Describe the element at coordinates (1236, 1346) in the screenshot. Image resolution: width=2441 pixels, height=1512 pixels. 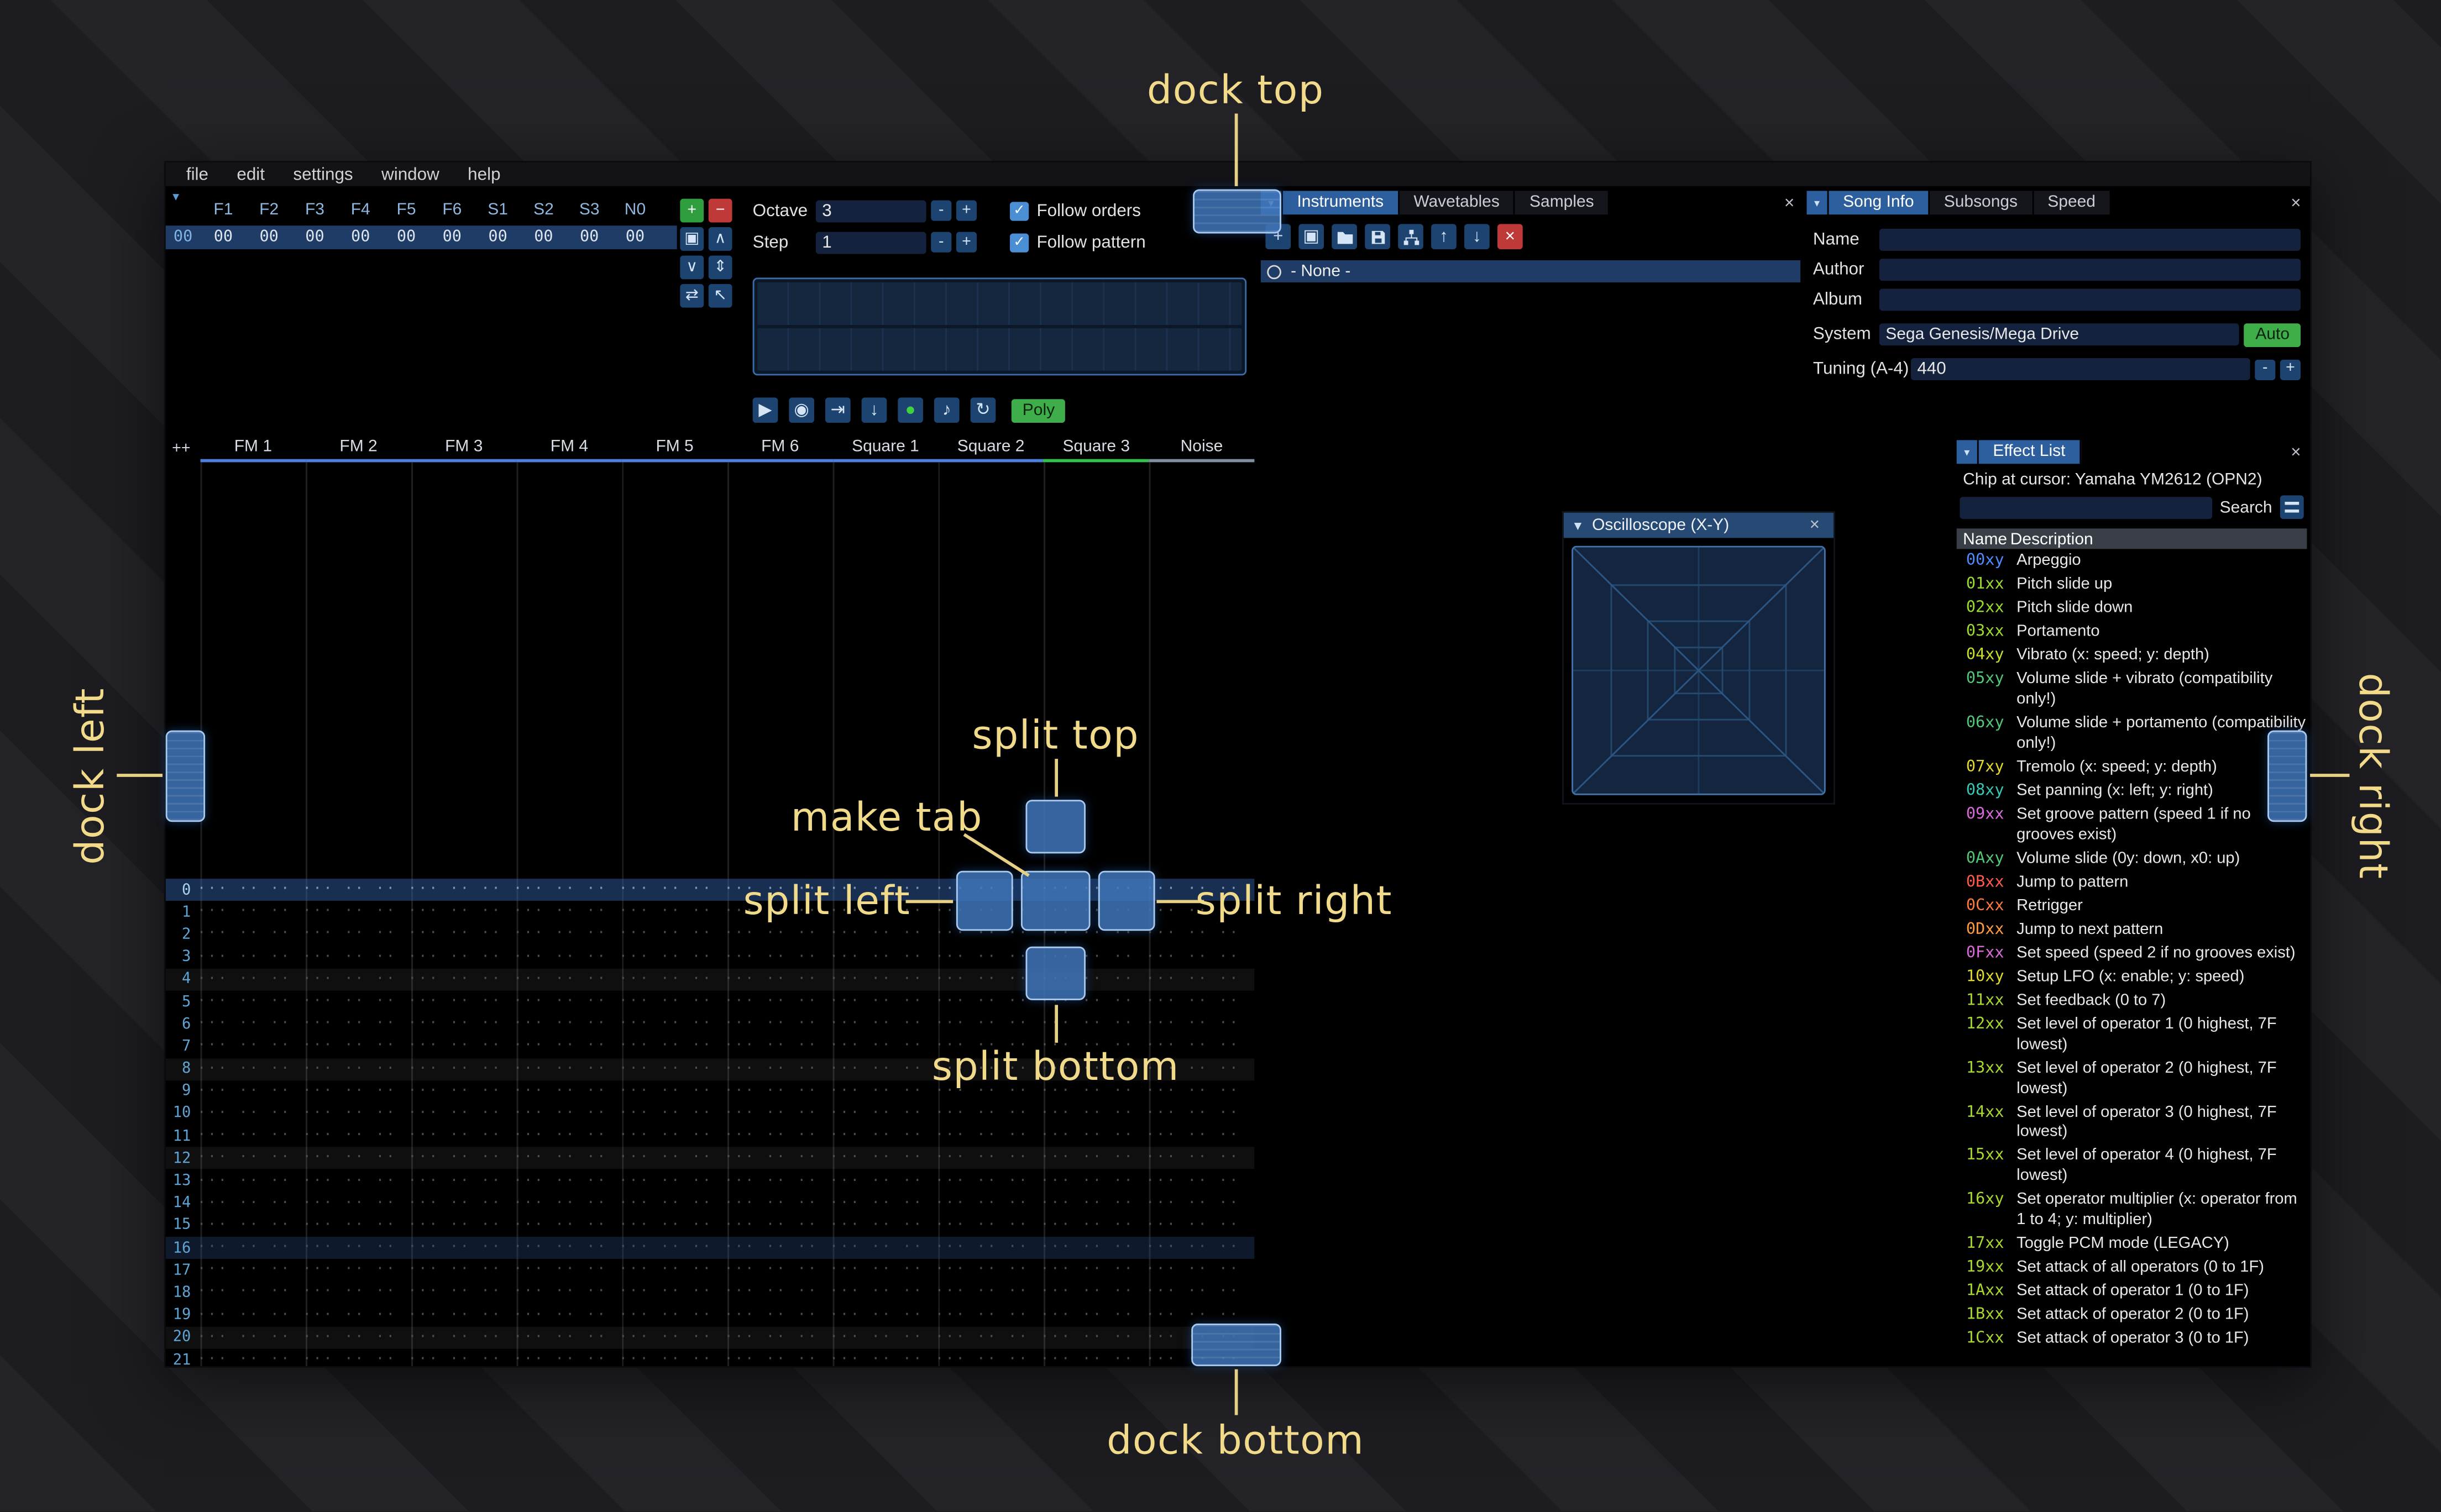
I see `dock-bottom-indicator` at that location.